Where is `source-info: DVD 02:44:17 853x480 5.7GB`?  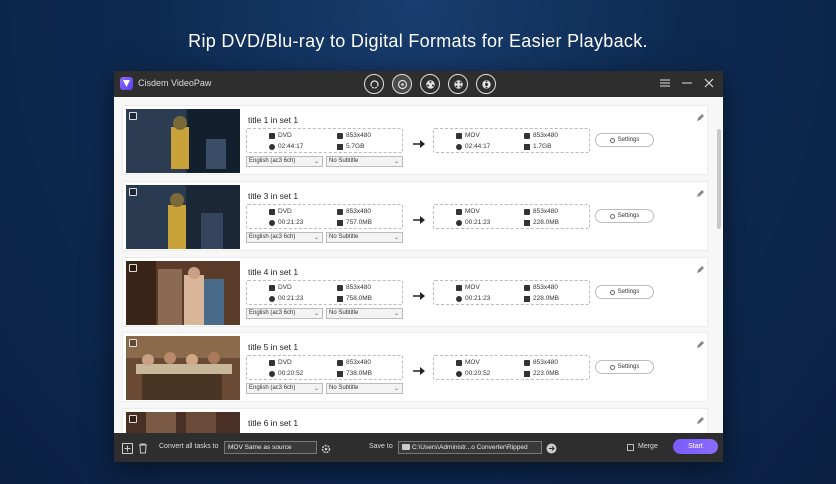
source-info: DVD 02:44:17 853x480 5.7GB is located at coordinates (324, 140).